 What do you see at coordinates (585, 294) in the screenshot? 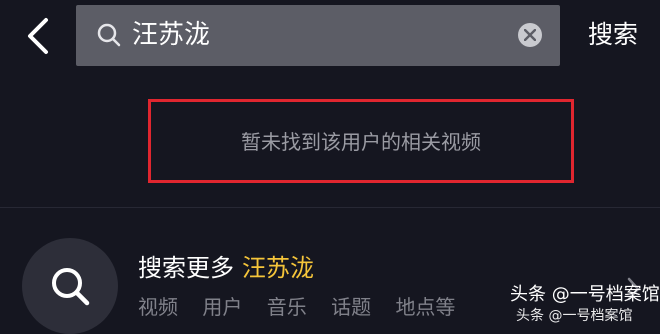
I see `watermark: 头条 @一号档案馆` at bounding box center [585, 294].